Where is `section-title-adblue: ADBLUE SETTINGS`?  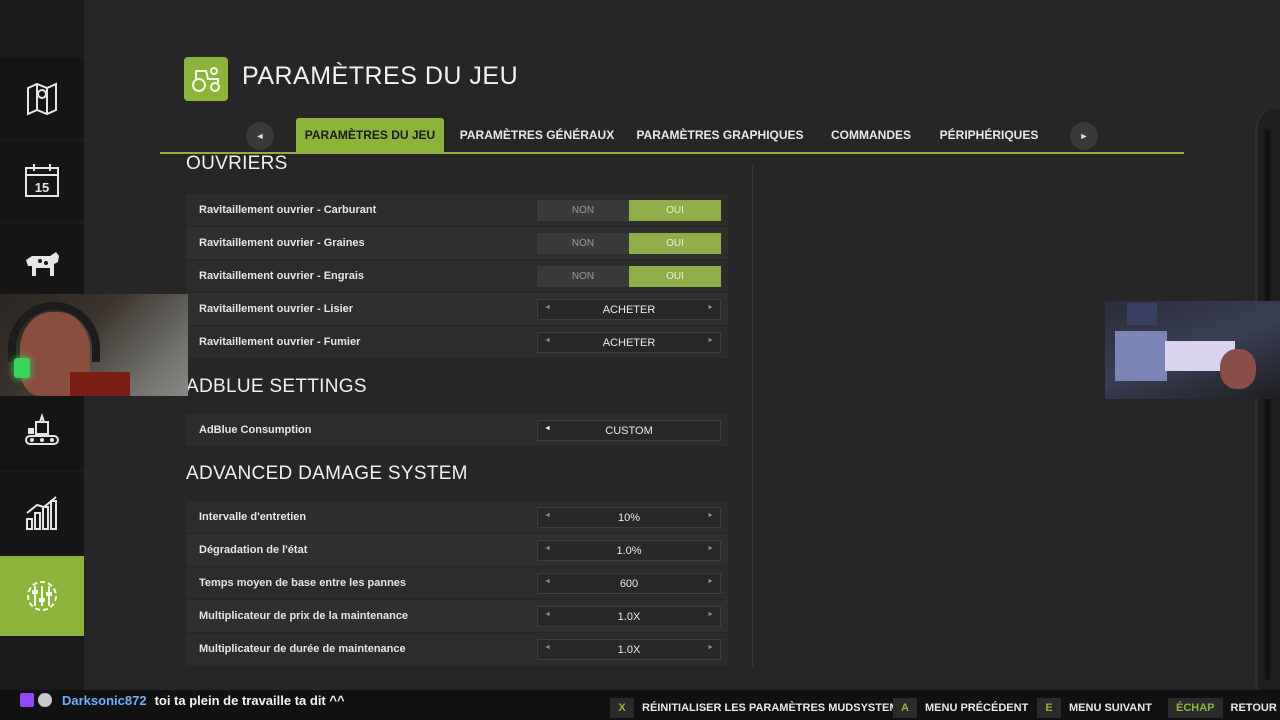 section-title-adblue: ADBLUE SETTINGS is located at coordinates (276, 386).